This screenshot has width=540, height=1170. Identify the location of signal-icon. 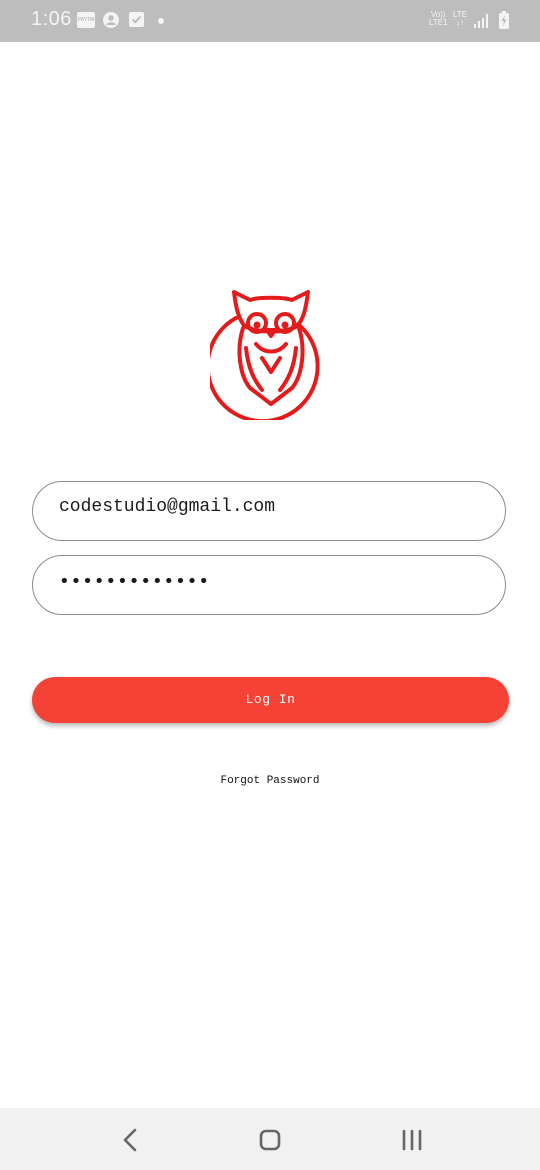
(481, 21).